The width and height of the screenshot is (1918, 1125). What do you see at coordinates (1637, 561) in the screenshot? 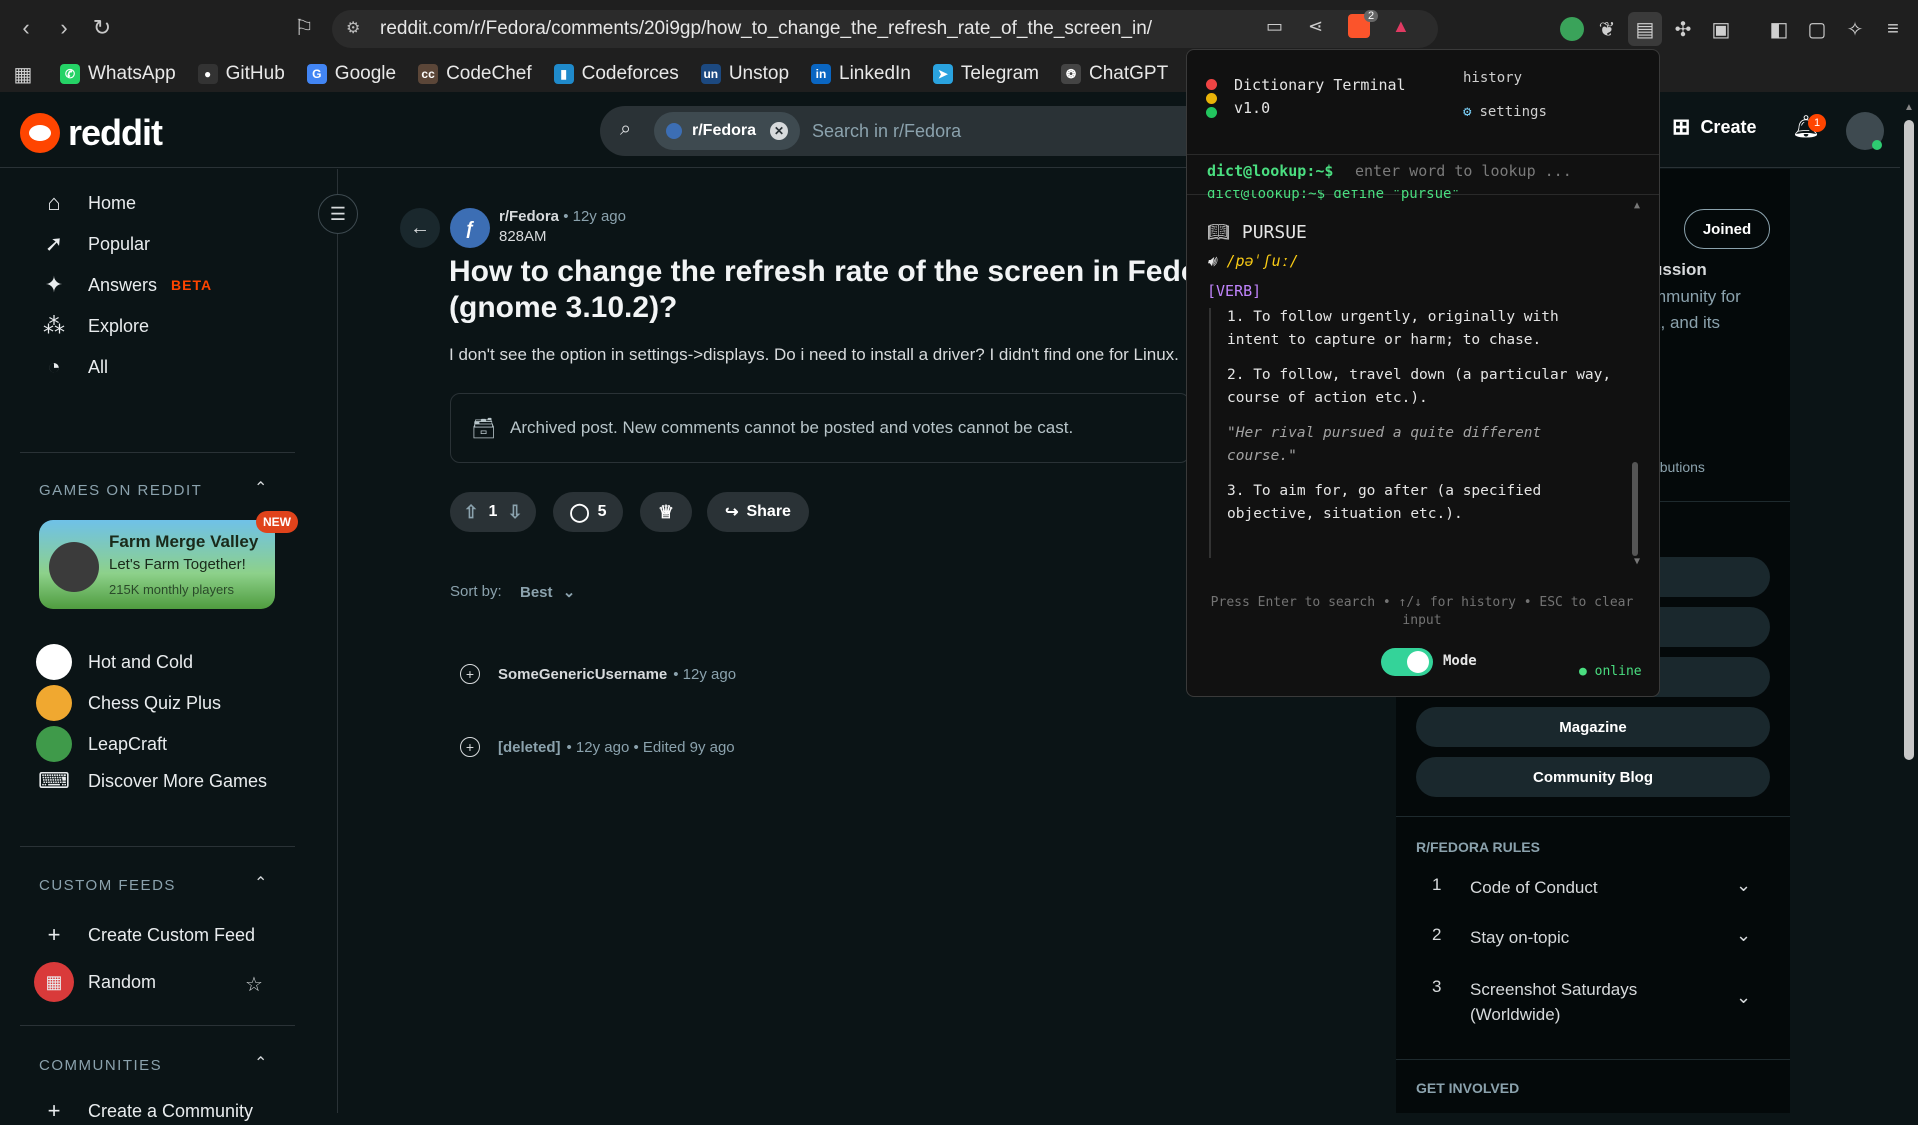
I see `scroll-down-icon: ▼` at bounding box center [1637, 561].